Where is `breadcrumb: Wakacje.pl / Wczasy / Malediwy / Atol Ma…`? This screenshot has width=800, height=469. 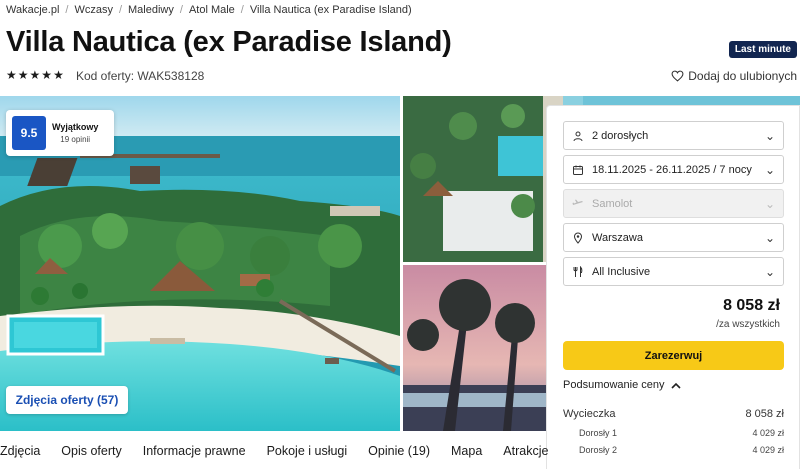
breadcrumb: Wakacje.pl / Wczasy / Malediwy / Atol Ma… is located at coordinates (209, 10).